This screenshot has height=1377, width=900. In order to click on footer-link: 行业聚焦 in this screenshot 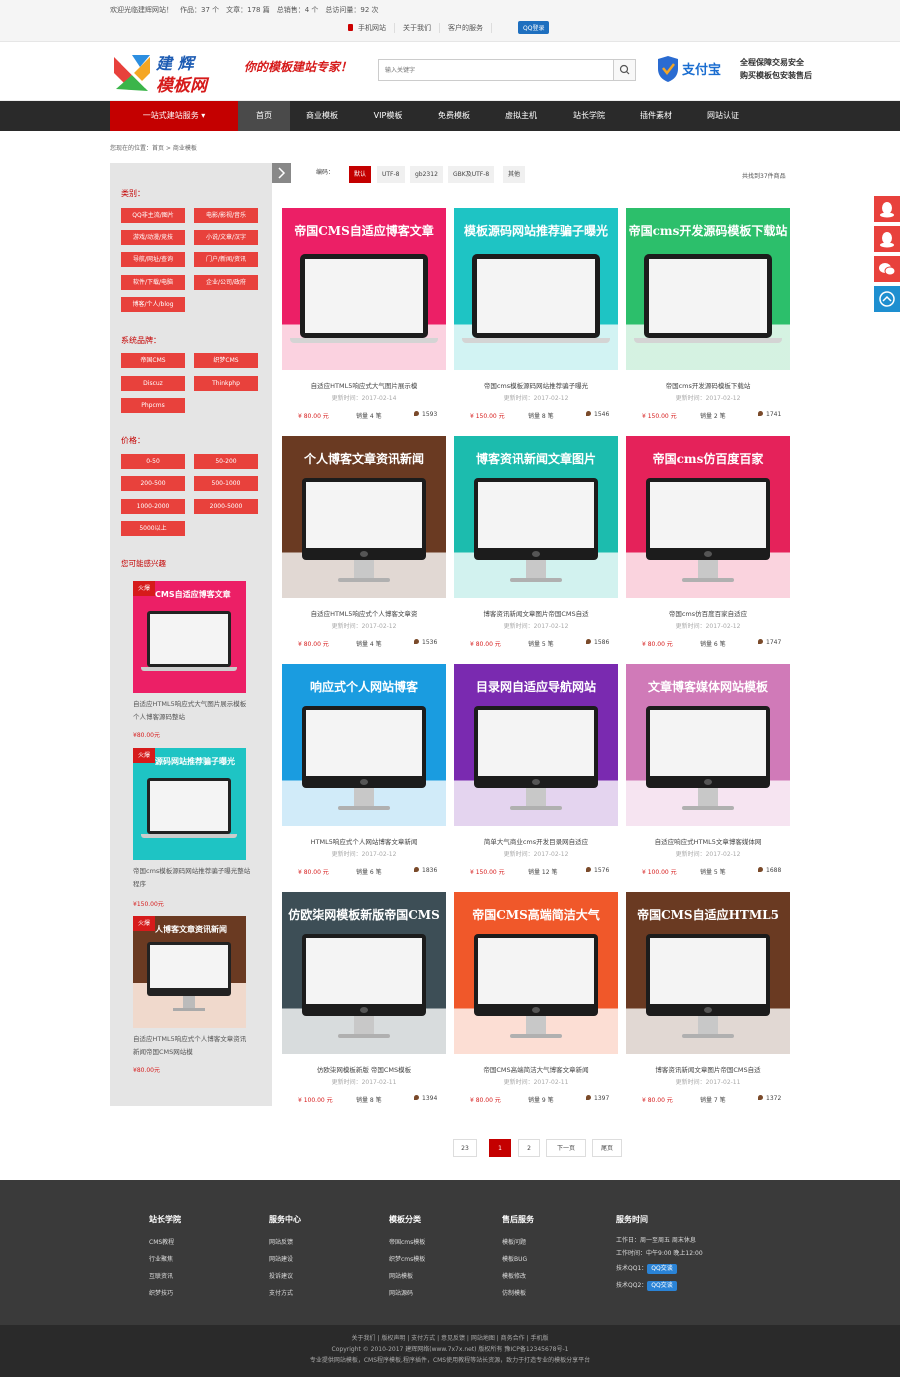, I will do `click(165, 1259)`.